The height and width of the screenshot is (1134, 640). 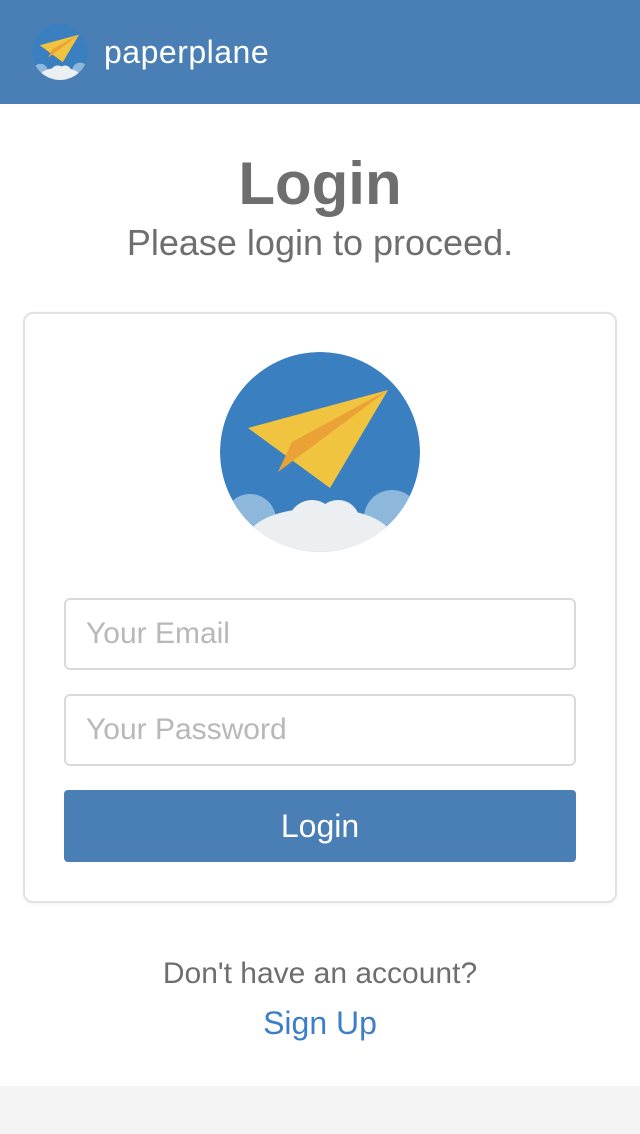 I want to click on page-title: Login, so click(x=320, y=183).